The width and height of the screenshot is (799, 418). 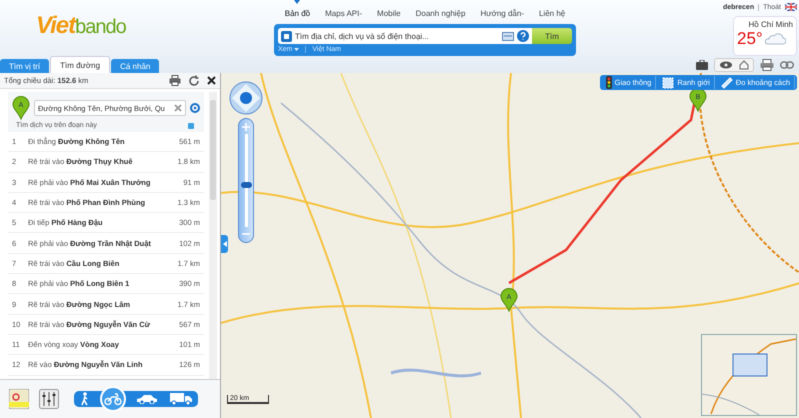 I want to click on pan-control-icon, so click(x=246, y=98).